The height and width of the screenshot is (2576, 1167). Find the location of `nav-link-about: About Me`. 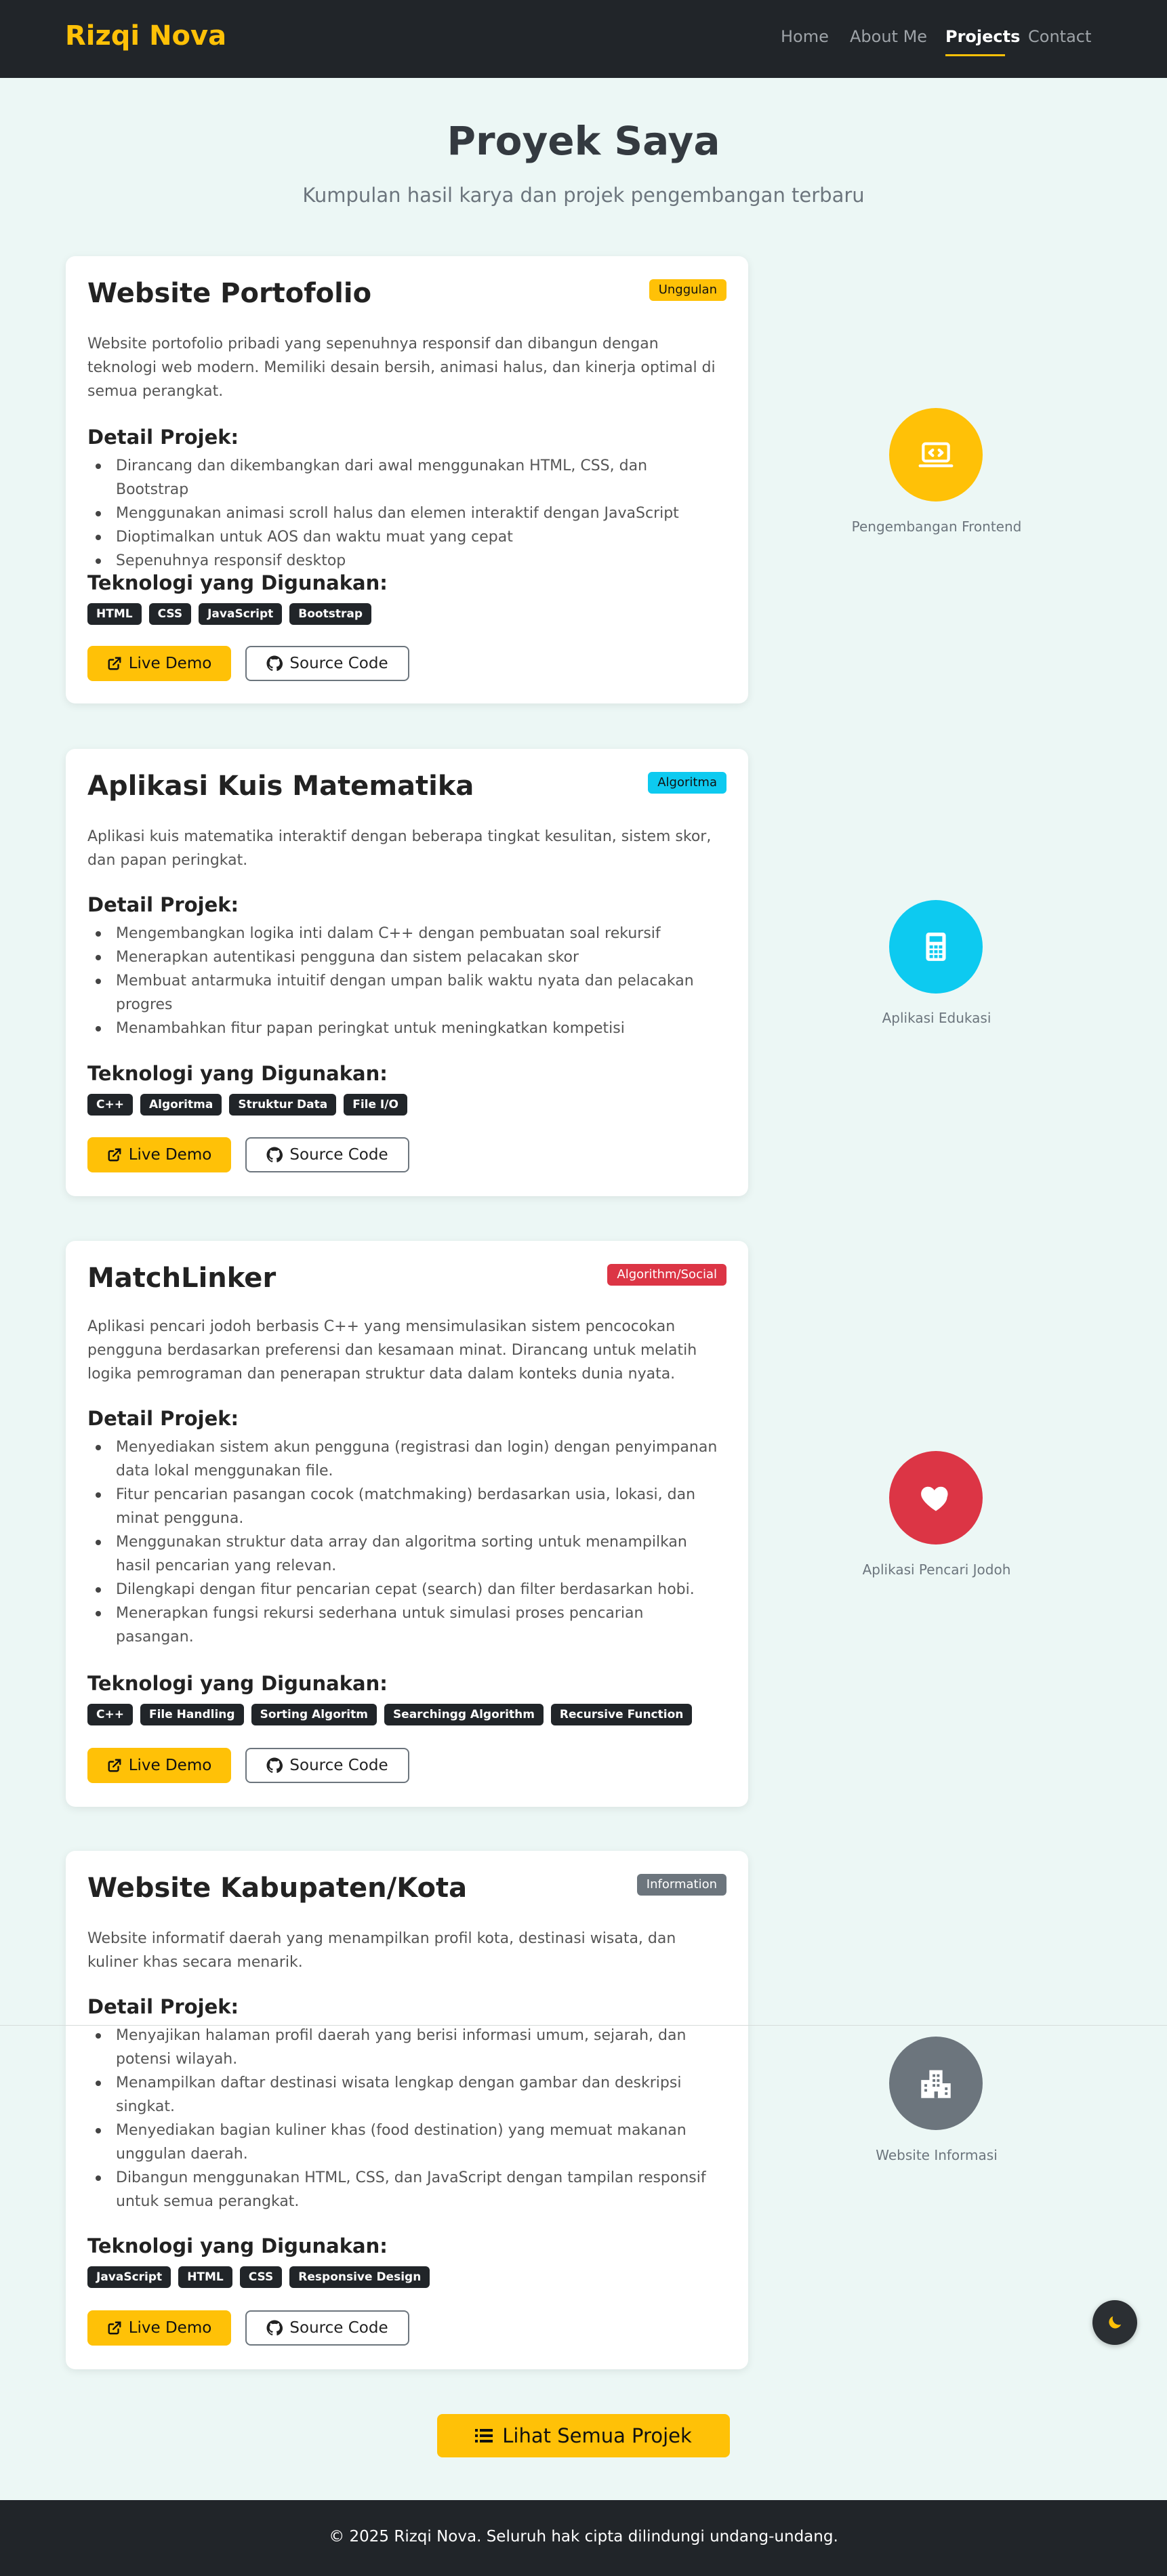

nav-link-about: About Me is located at coordinates (888, 37).